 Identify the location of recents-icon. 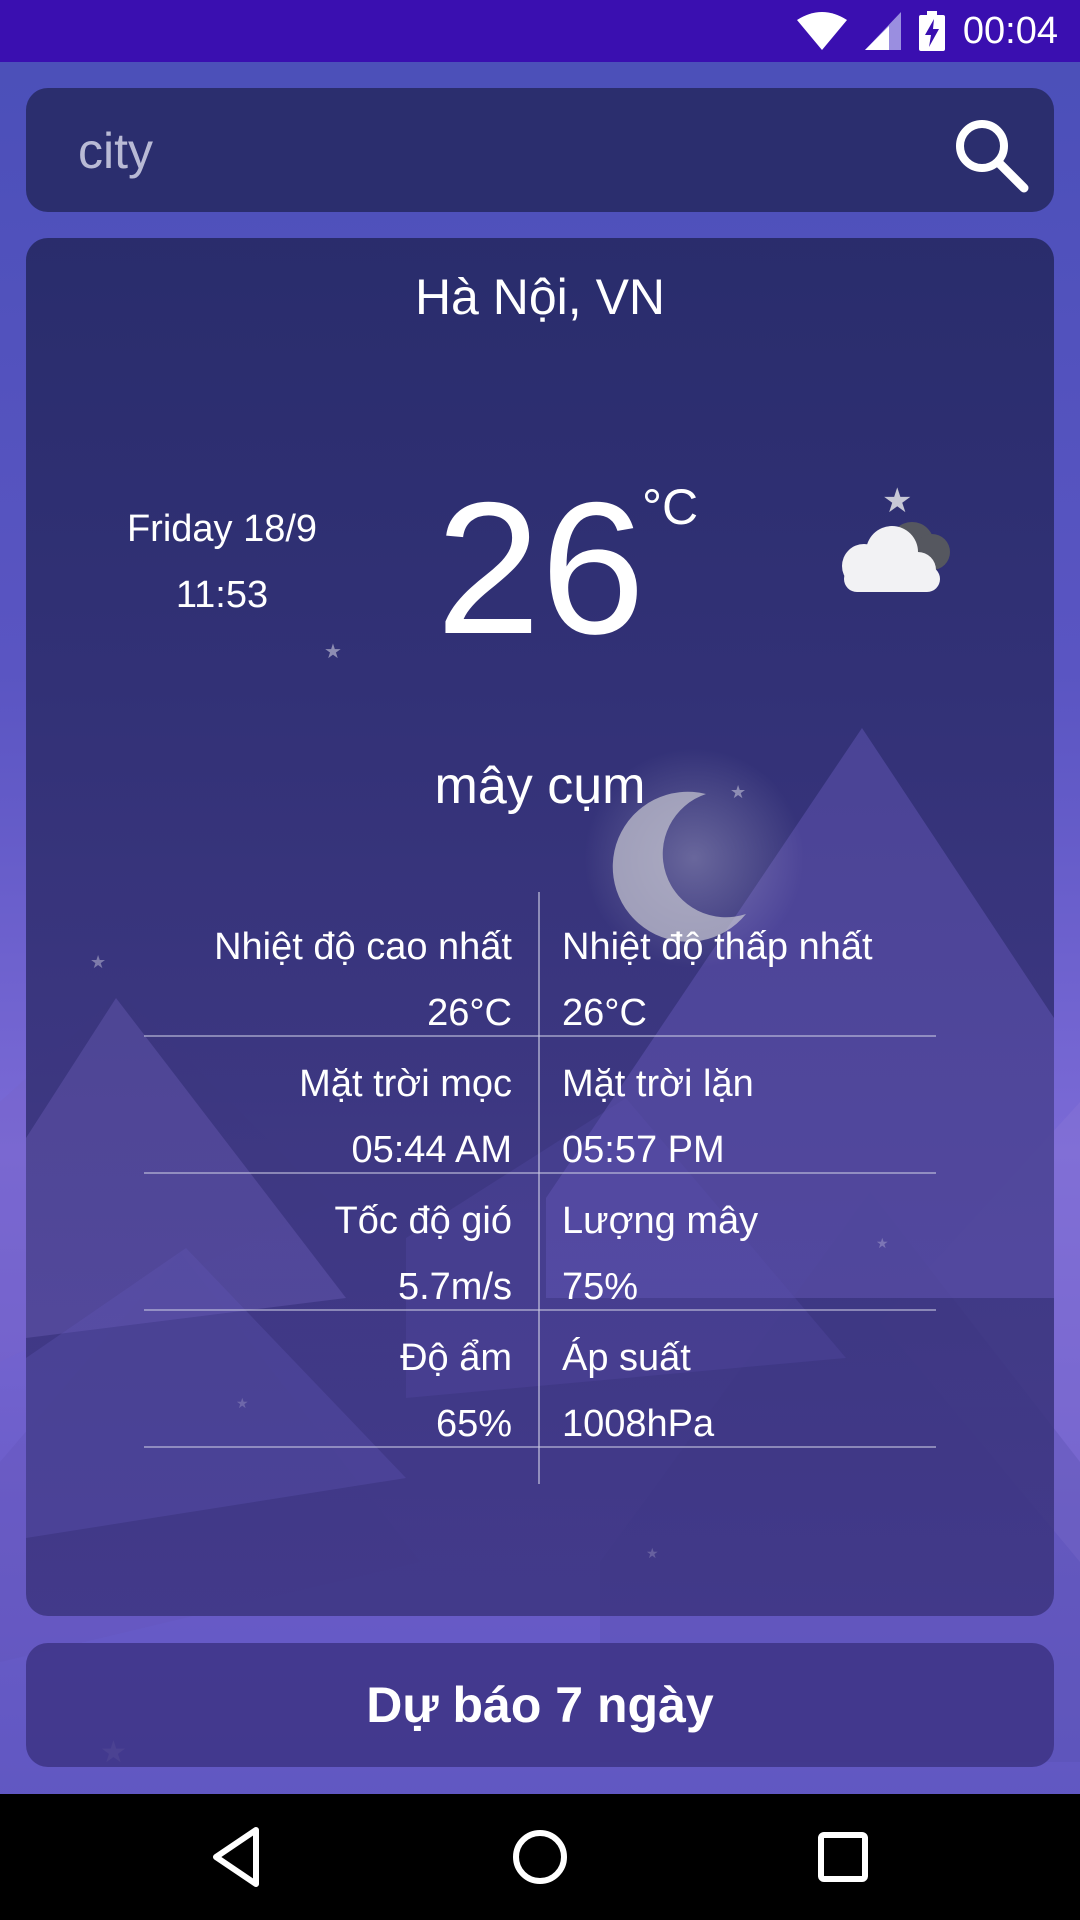
(843, 1857).